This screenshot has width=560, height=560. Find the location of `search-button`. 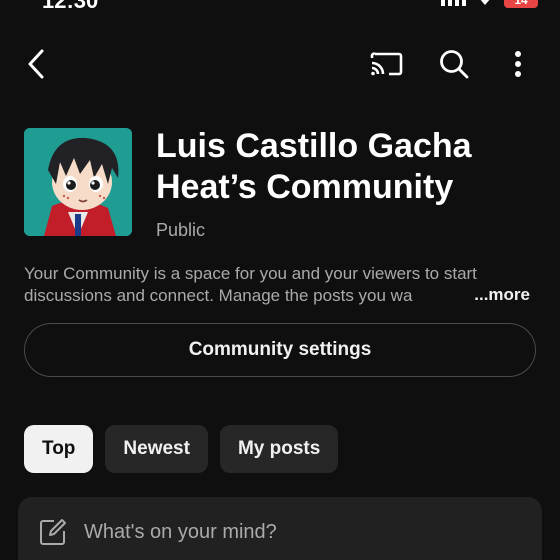

search-button is located at coordinates (454, 64).